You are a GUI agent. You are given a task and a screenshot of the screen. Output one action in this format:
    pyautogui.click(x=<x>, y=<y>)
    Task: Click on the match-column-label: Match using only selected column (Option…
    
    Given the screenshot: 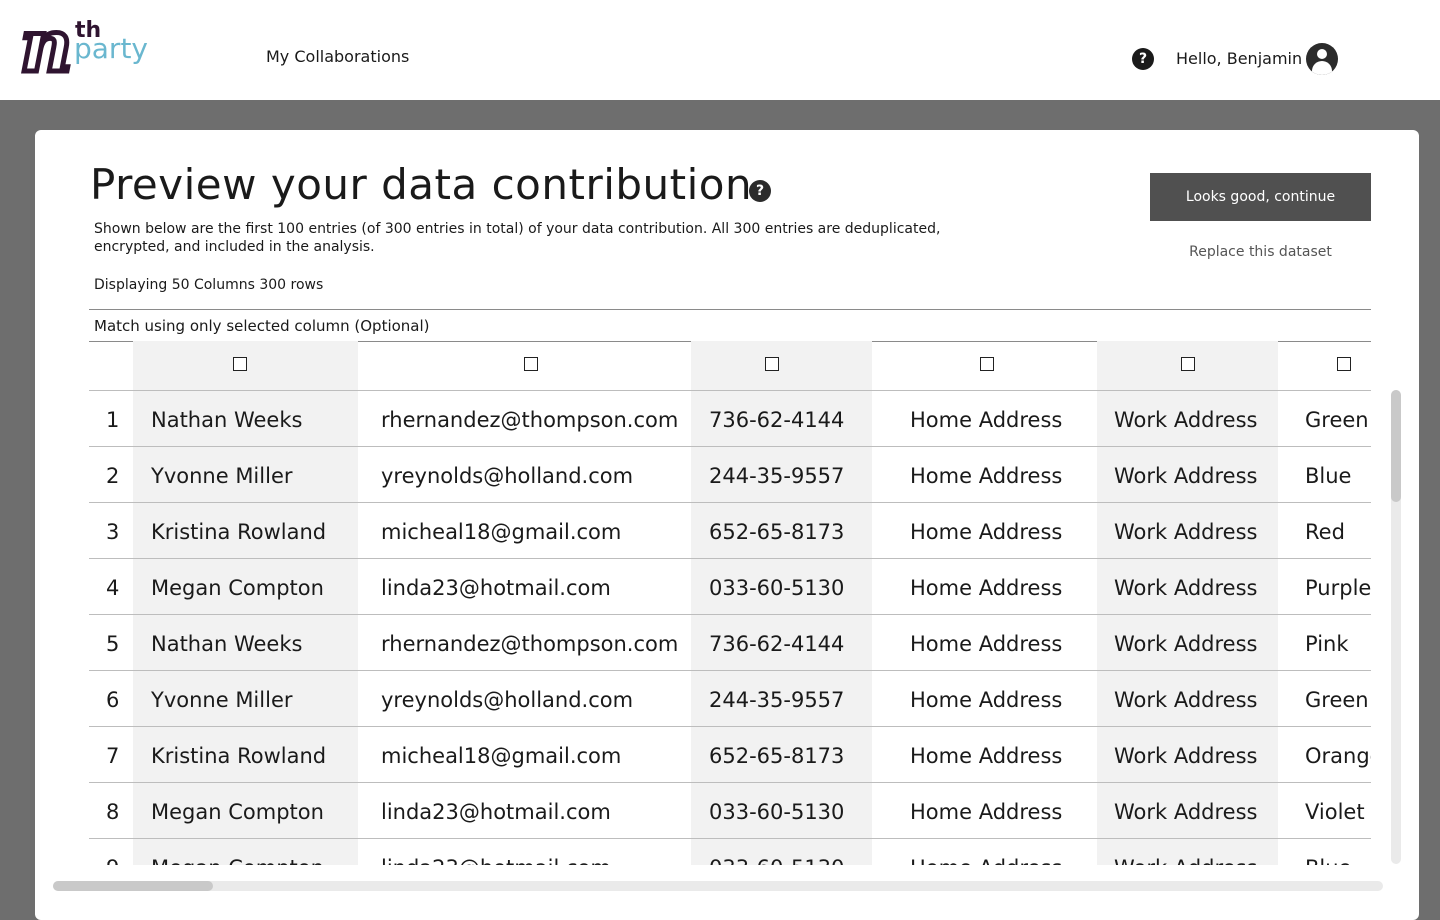 What is the action you would take?
    pyautogui.click(x=262, y=326)
    